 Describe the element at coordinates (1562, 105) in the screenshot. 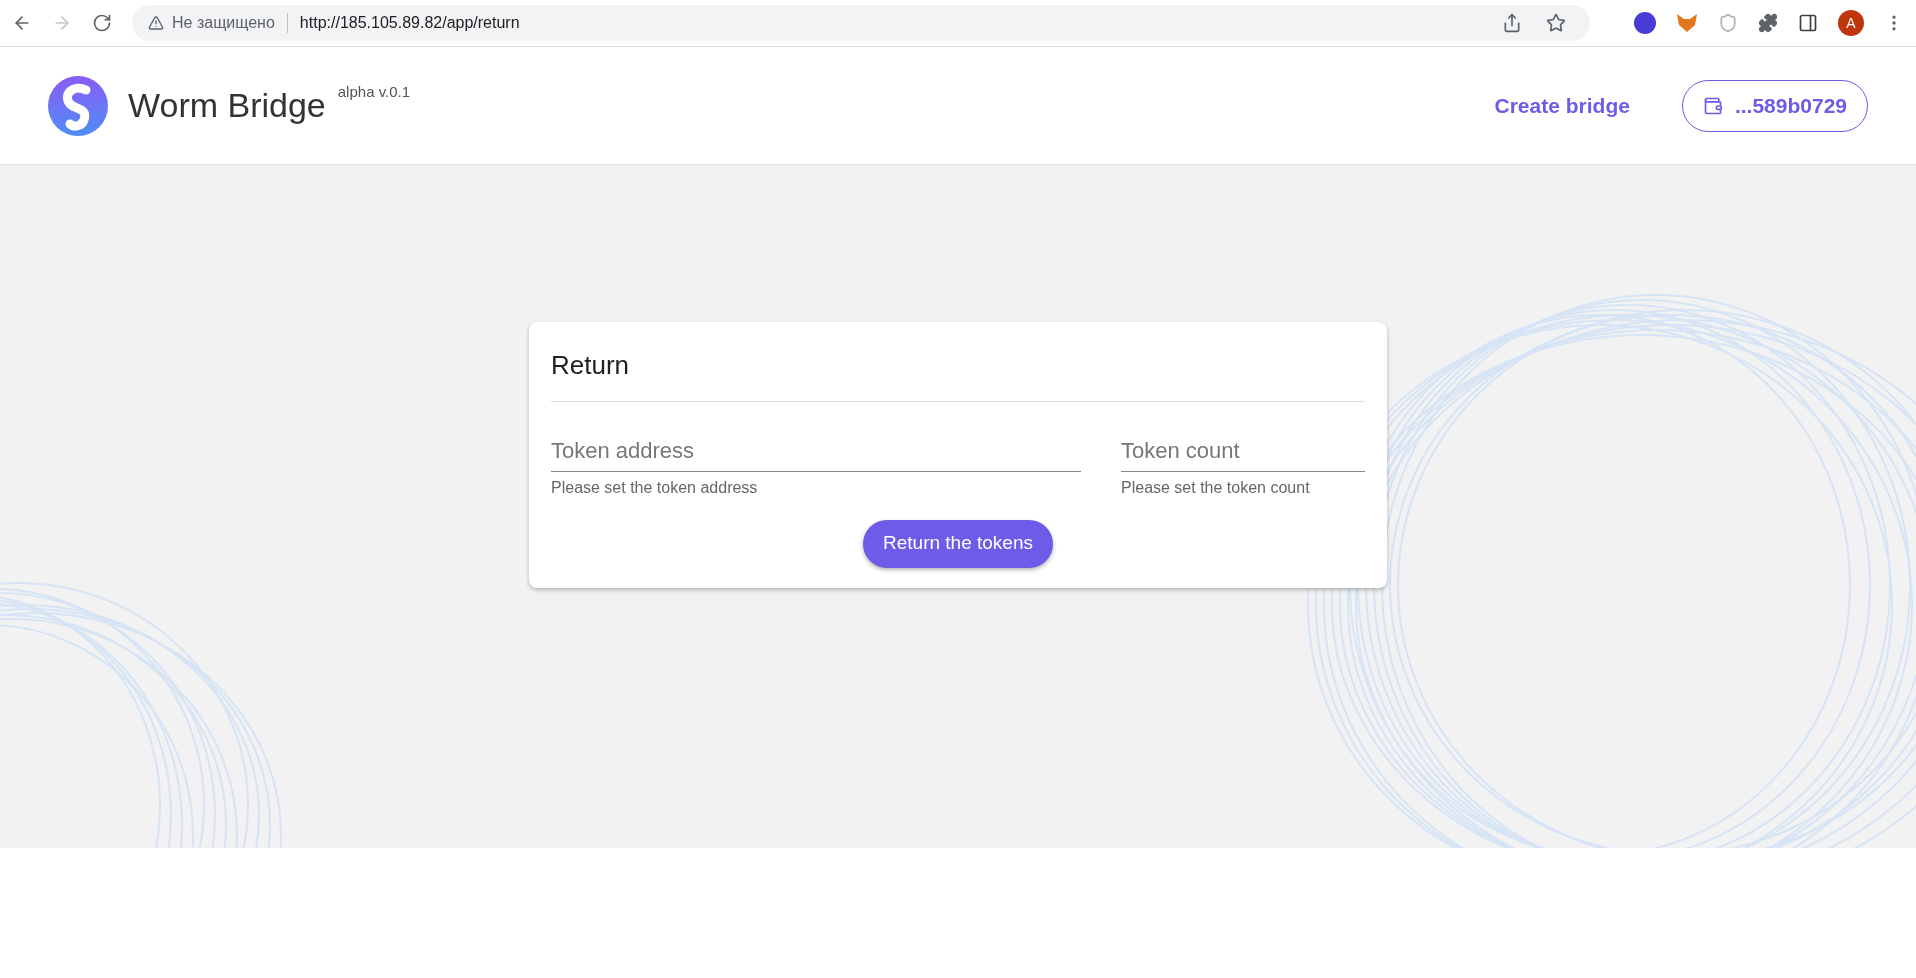

I see `create-bridge-link: Create bridge` at that location.